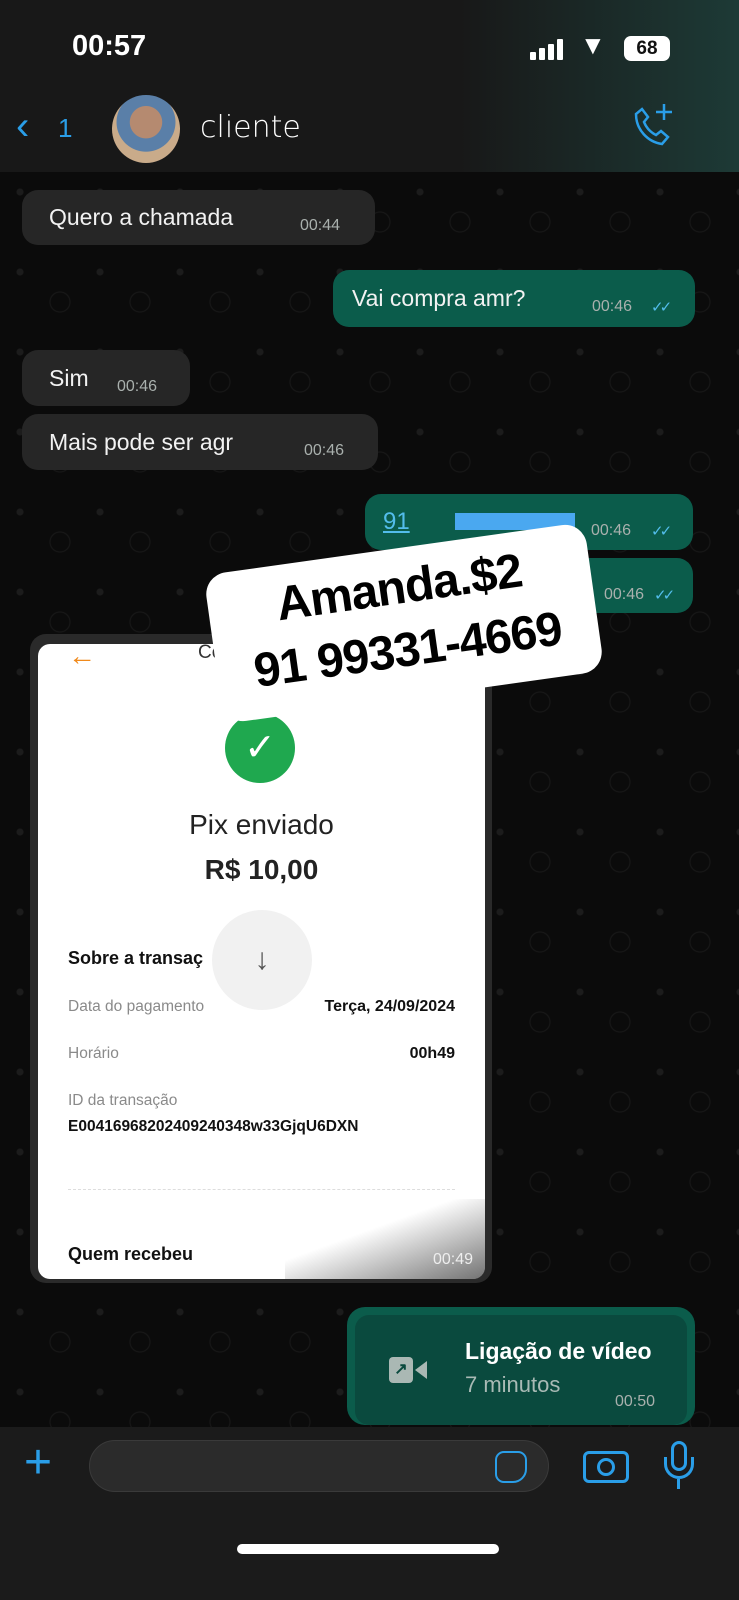 This screenshot has width=739, height=1600. I want to click on section-heading: Sobre a transaç, so click(136, 958).